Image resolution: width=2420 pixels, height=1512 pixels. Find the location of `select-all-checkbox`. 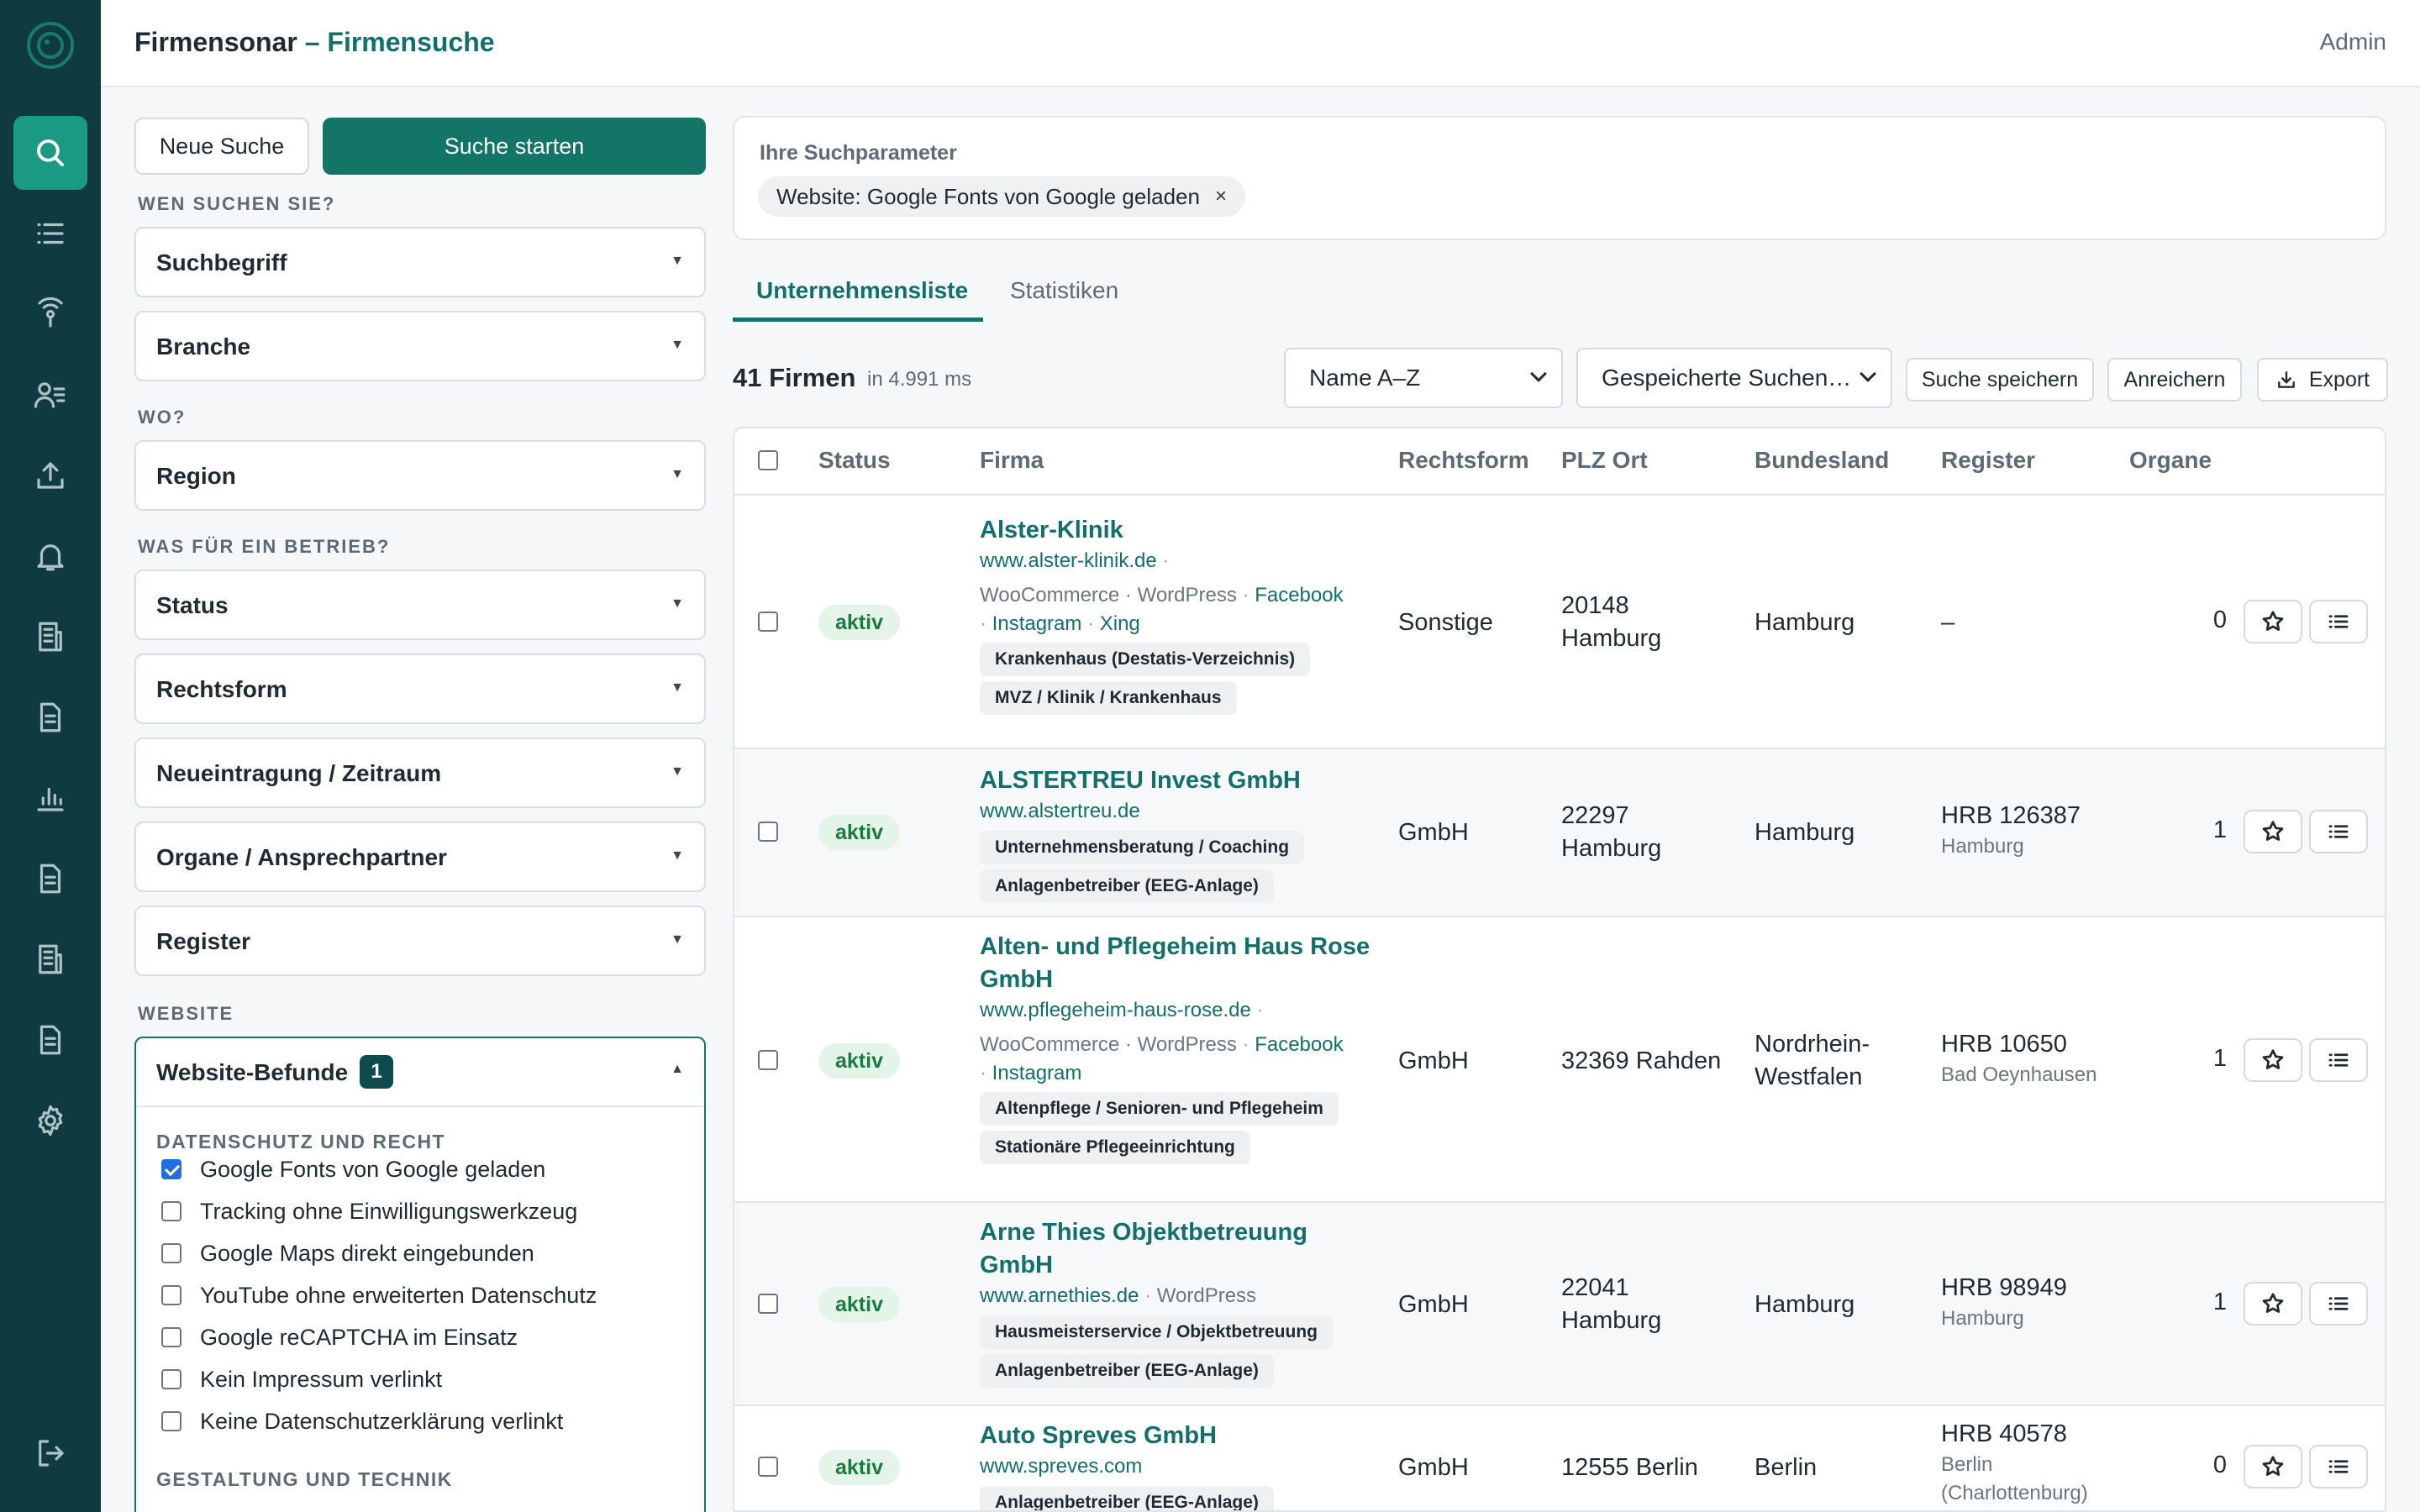

select-all-checkbox is located at coordinates (768, 460).